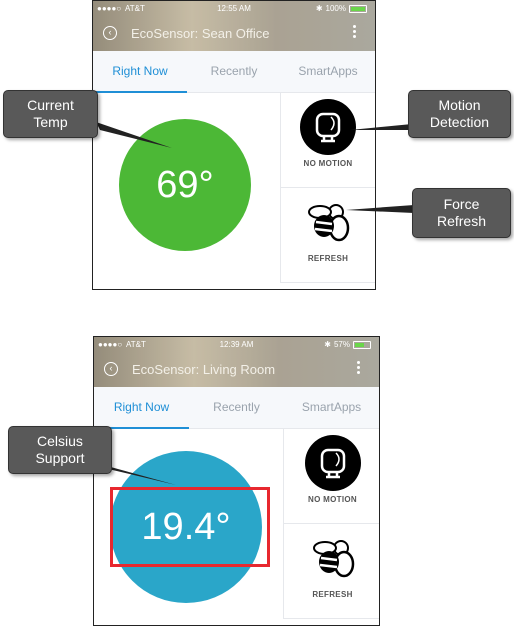  I want to click on callout-current-temp: Current Temp, so click(50, 114).